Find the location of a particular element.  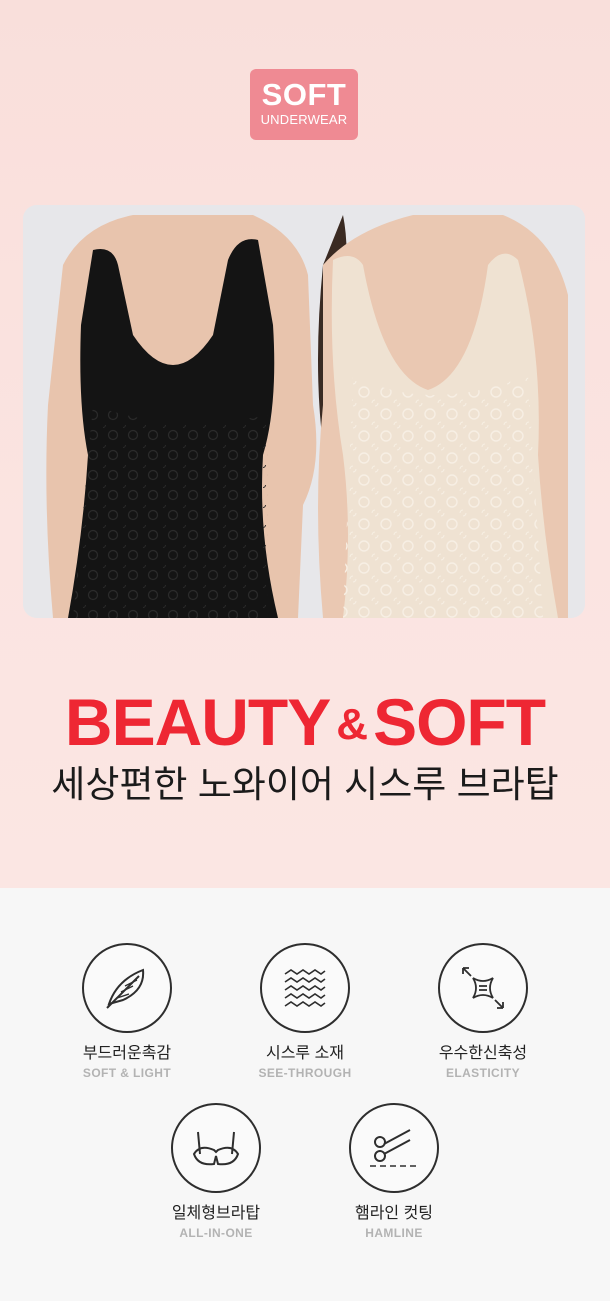

soft-underwear-badge: SOFT UNDERWEAR is located at coordinates (304, 104).